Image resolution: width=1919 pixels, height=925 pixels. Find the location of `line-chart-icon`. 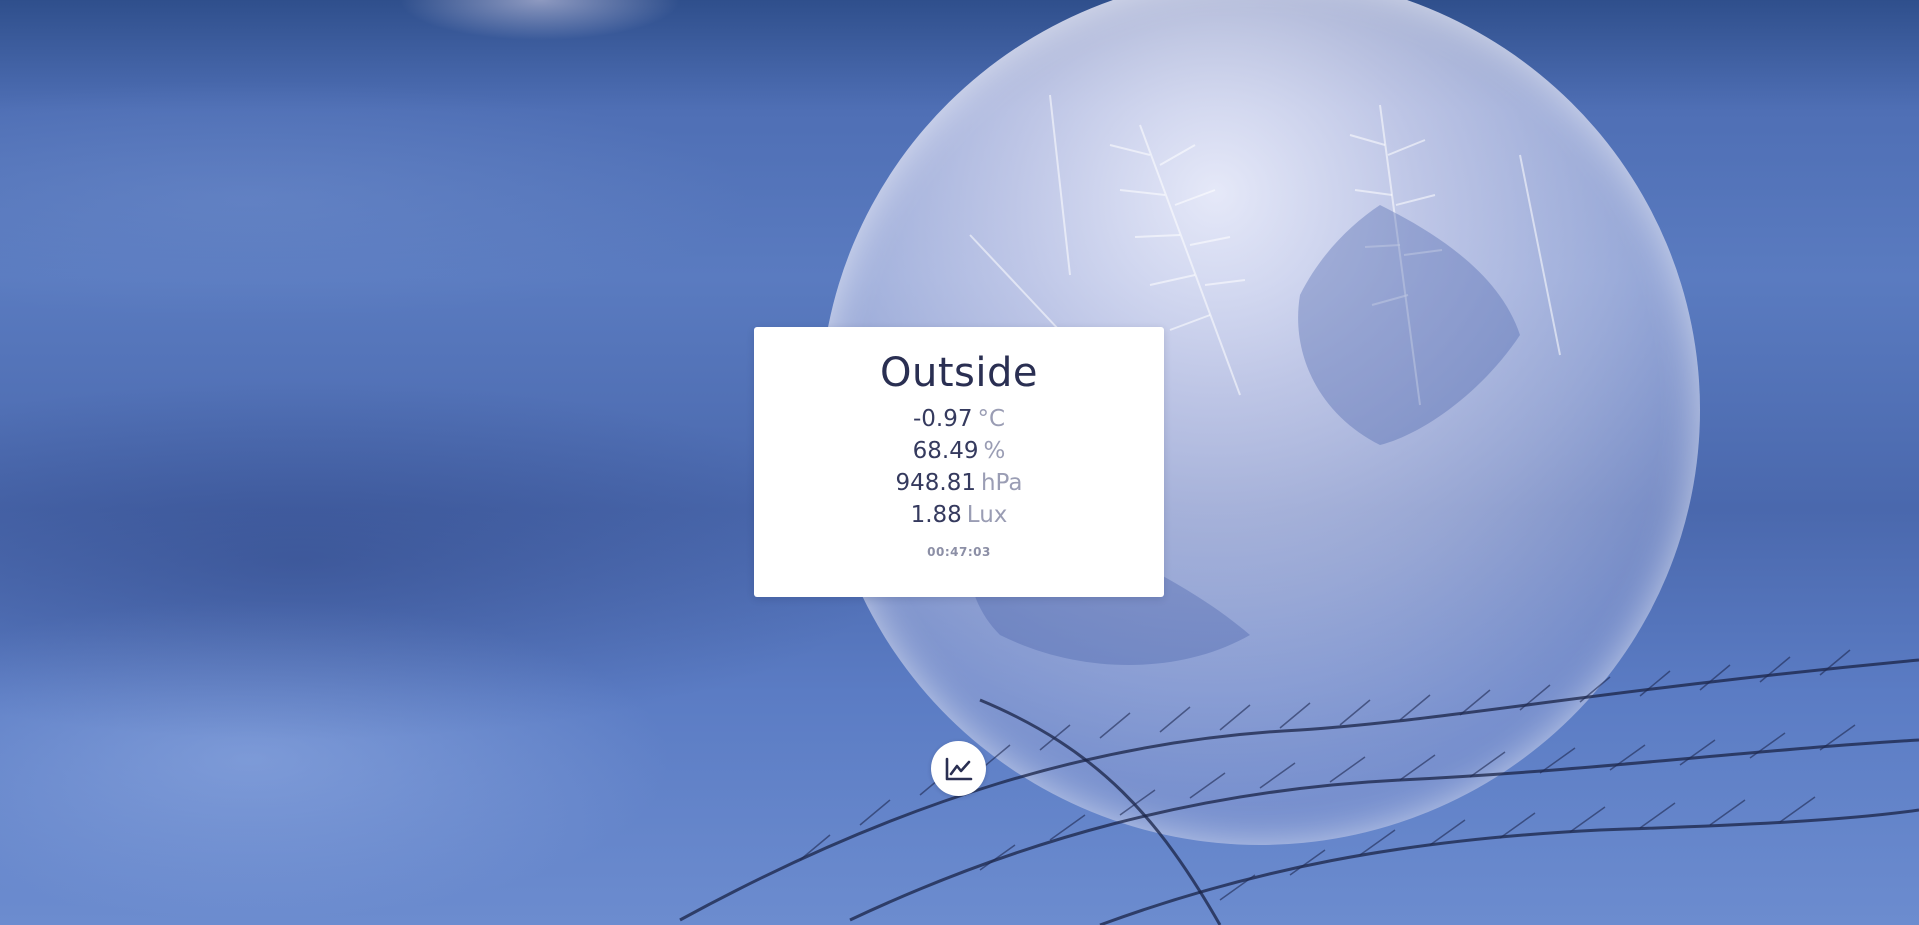

line-chart-icon is located at coordinates (958, 768).